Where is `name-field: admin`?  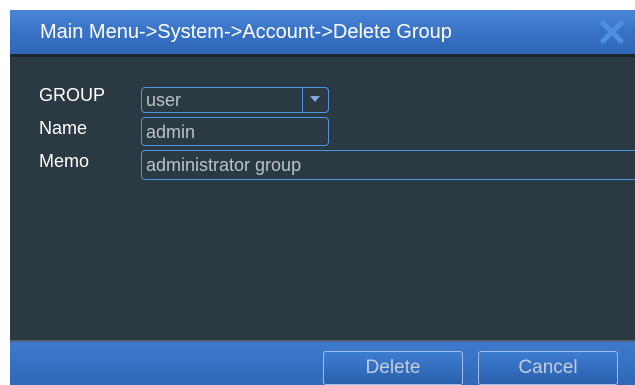 name-field: admin is located at coordinates (235, 131).